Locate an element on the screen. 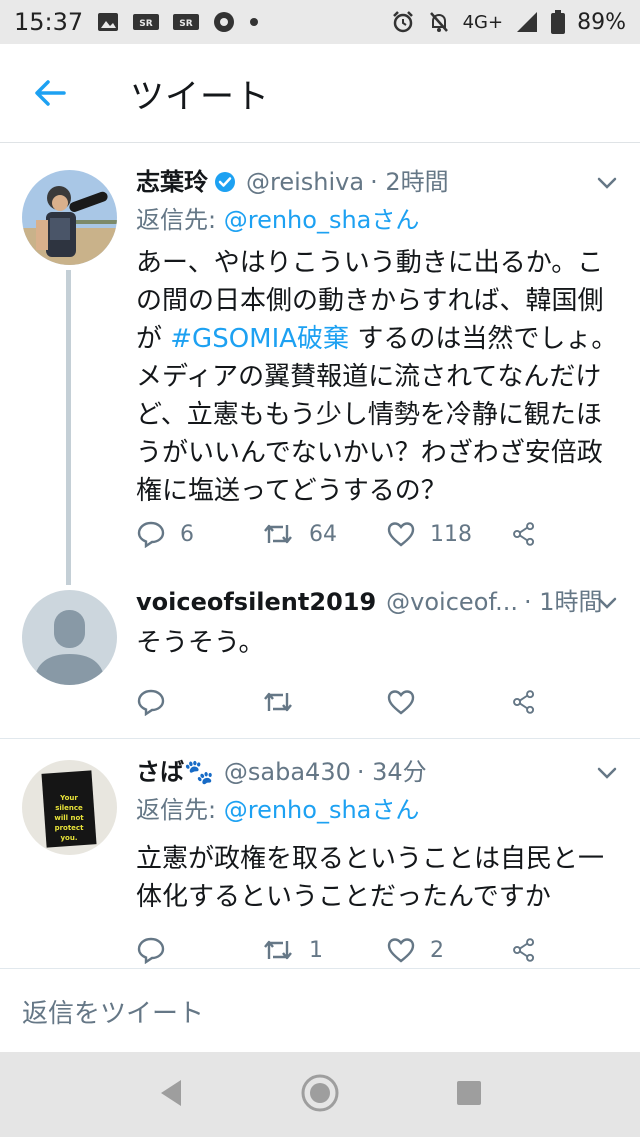 The width and height of the screenshot is (640, 1137). like-button: 2 is located at coordinates (448, 950).